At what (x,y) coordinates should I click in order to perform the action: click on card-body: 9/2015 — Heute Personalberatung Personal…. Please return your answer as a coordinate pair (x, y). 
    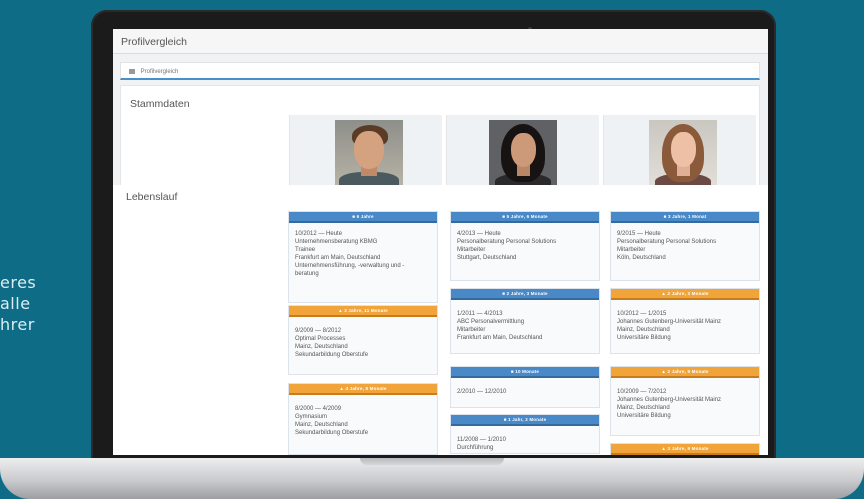
    Looking at the image, I should click on (685, 242).